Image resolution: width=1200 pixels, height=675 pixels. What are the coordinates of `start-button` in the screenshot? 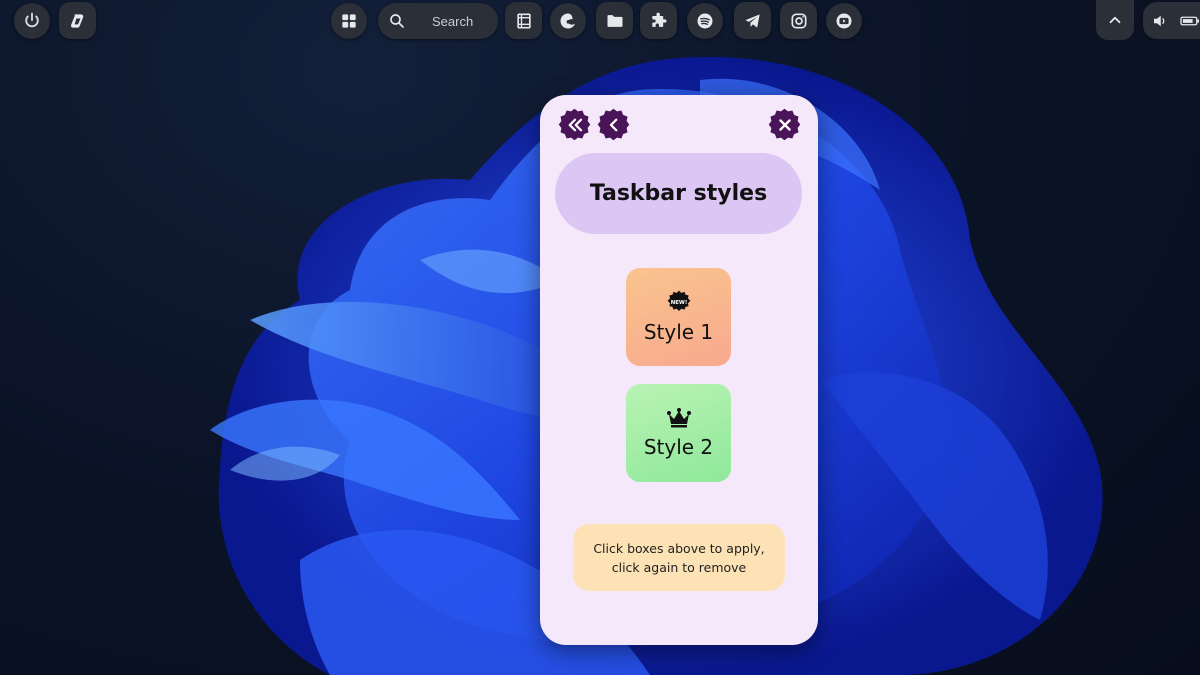 It's located at (349, 21).